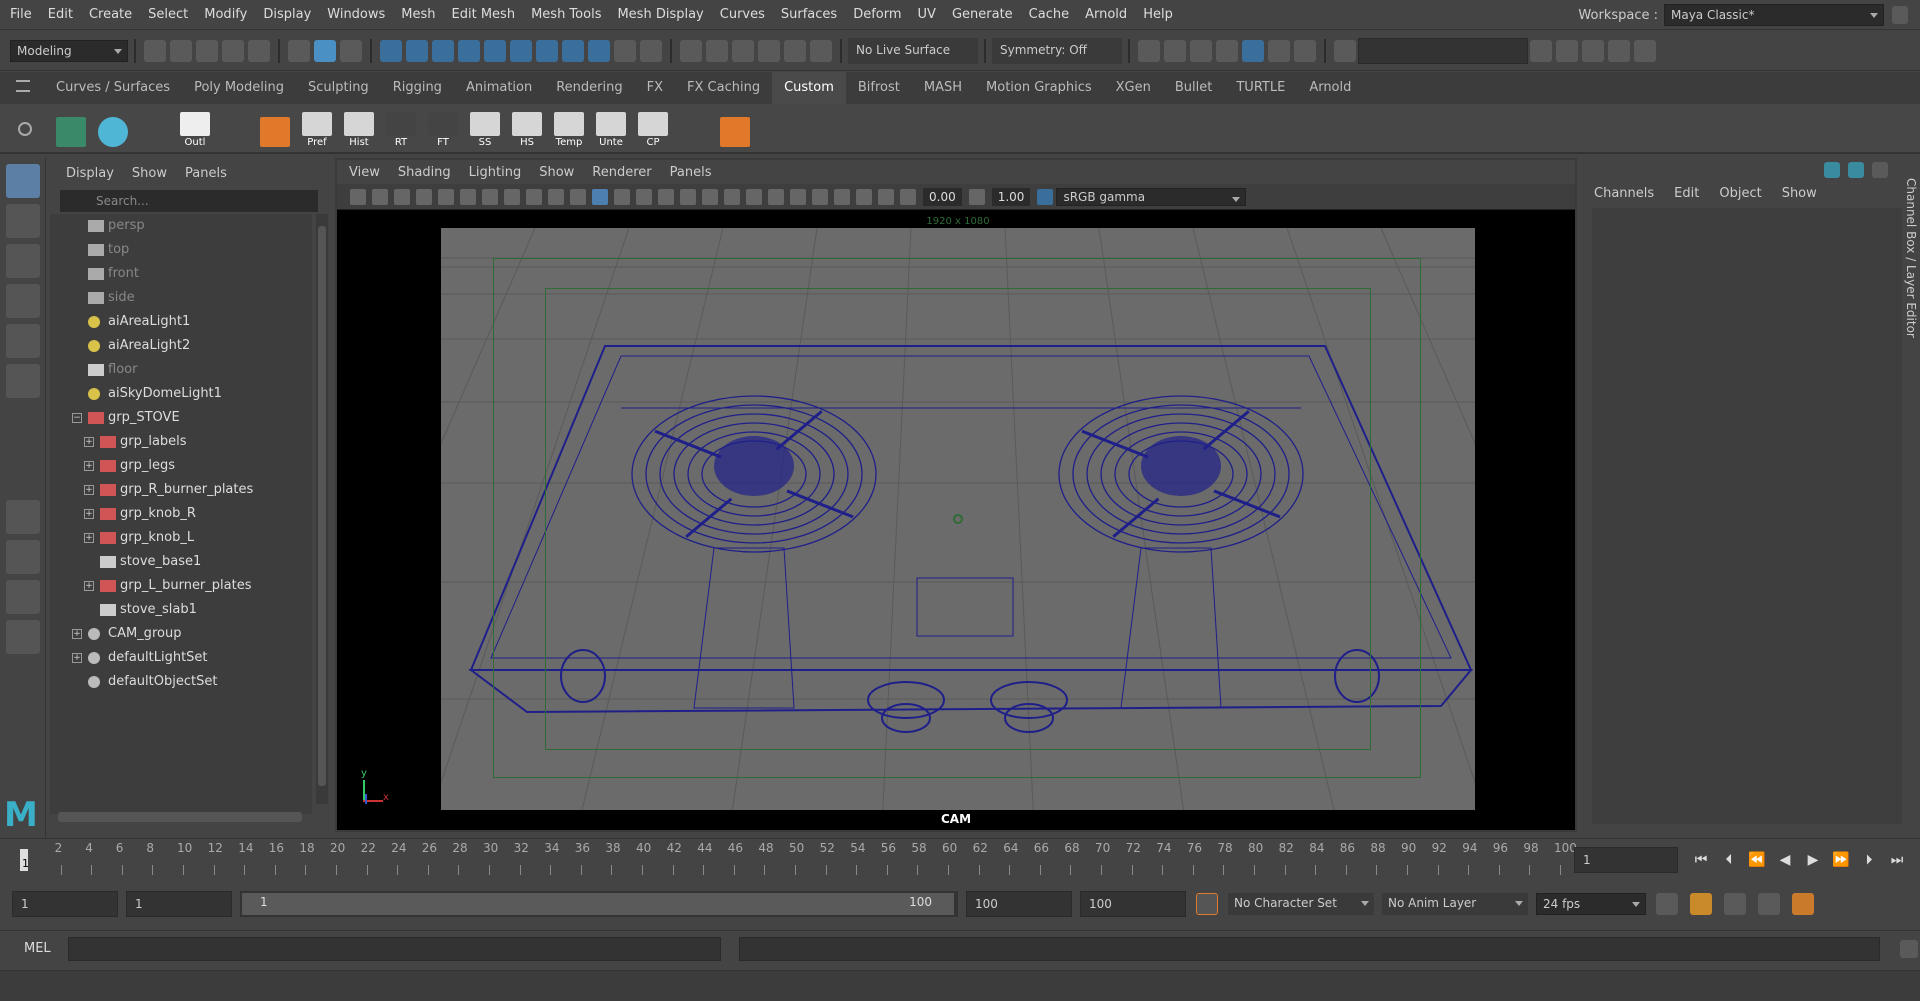  I want to click on step-forward-key-icon: ⏵, so click(1869, 860).